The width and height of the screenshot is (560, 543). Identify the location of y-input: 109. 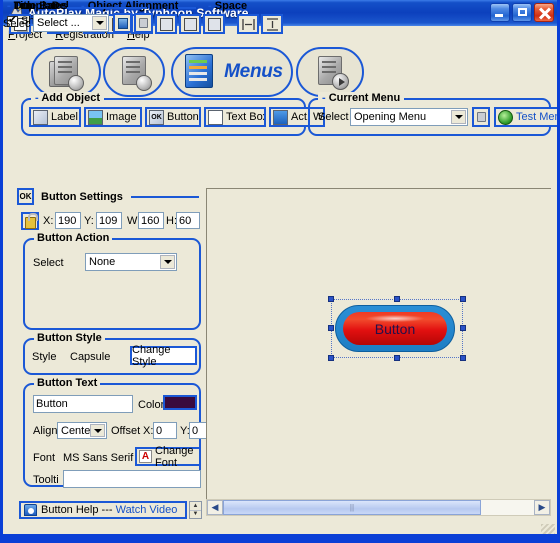
(109, 220).